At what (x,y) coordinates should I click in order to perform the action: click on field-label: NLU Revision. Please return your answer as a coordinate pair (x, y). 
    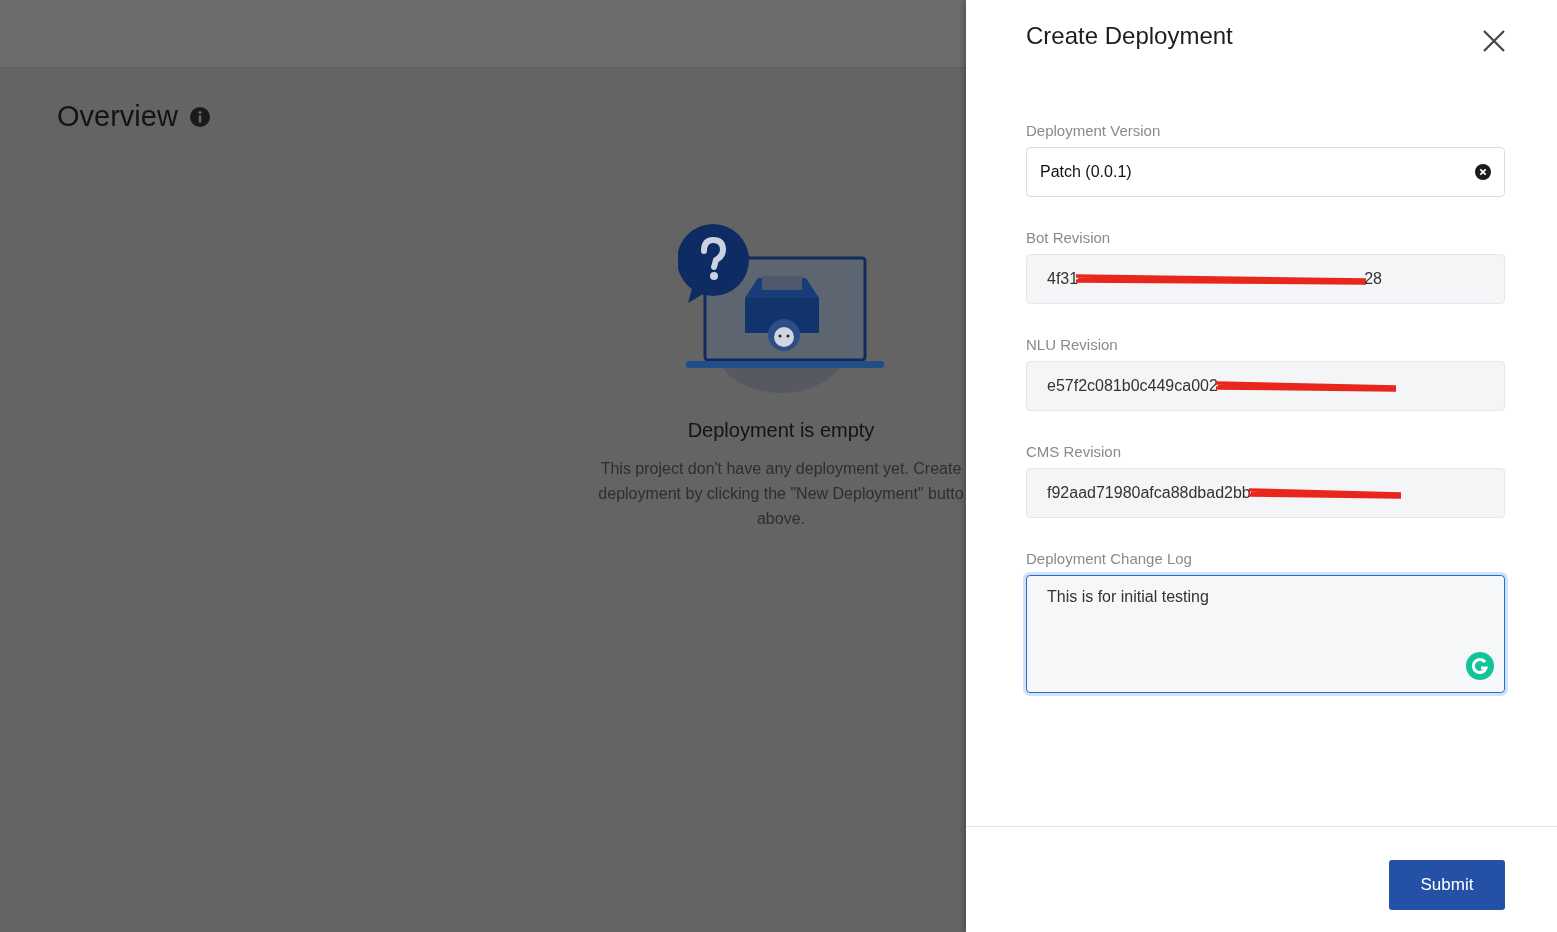
    Looking at the image, I should click on (1072, 344).